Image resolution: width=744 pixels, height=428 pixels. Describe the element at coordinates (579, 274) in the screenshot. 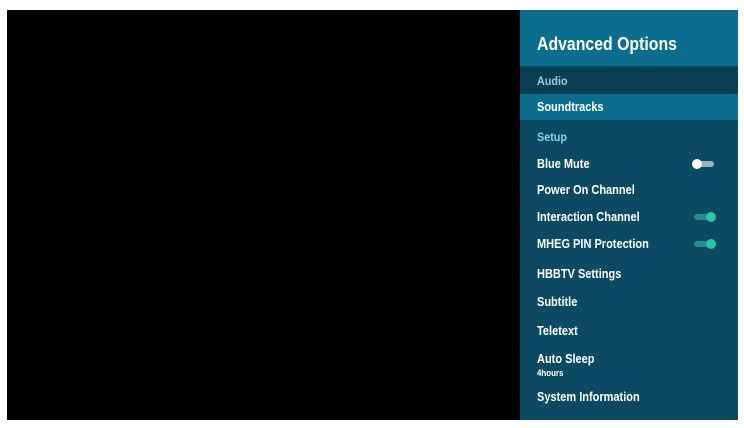

I see `menu-item-label: HBBTV Settings` at that location.